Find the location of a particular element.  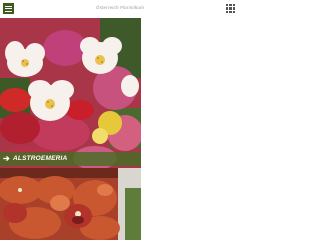

arrow-right-icon: ➔ is located at coordinates (6, 158).